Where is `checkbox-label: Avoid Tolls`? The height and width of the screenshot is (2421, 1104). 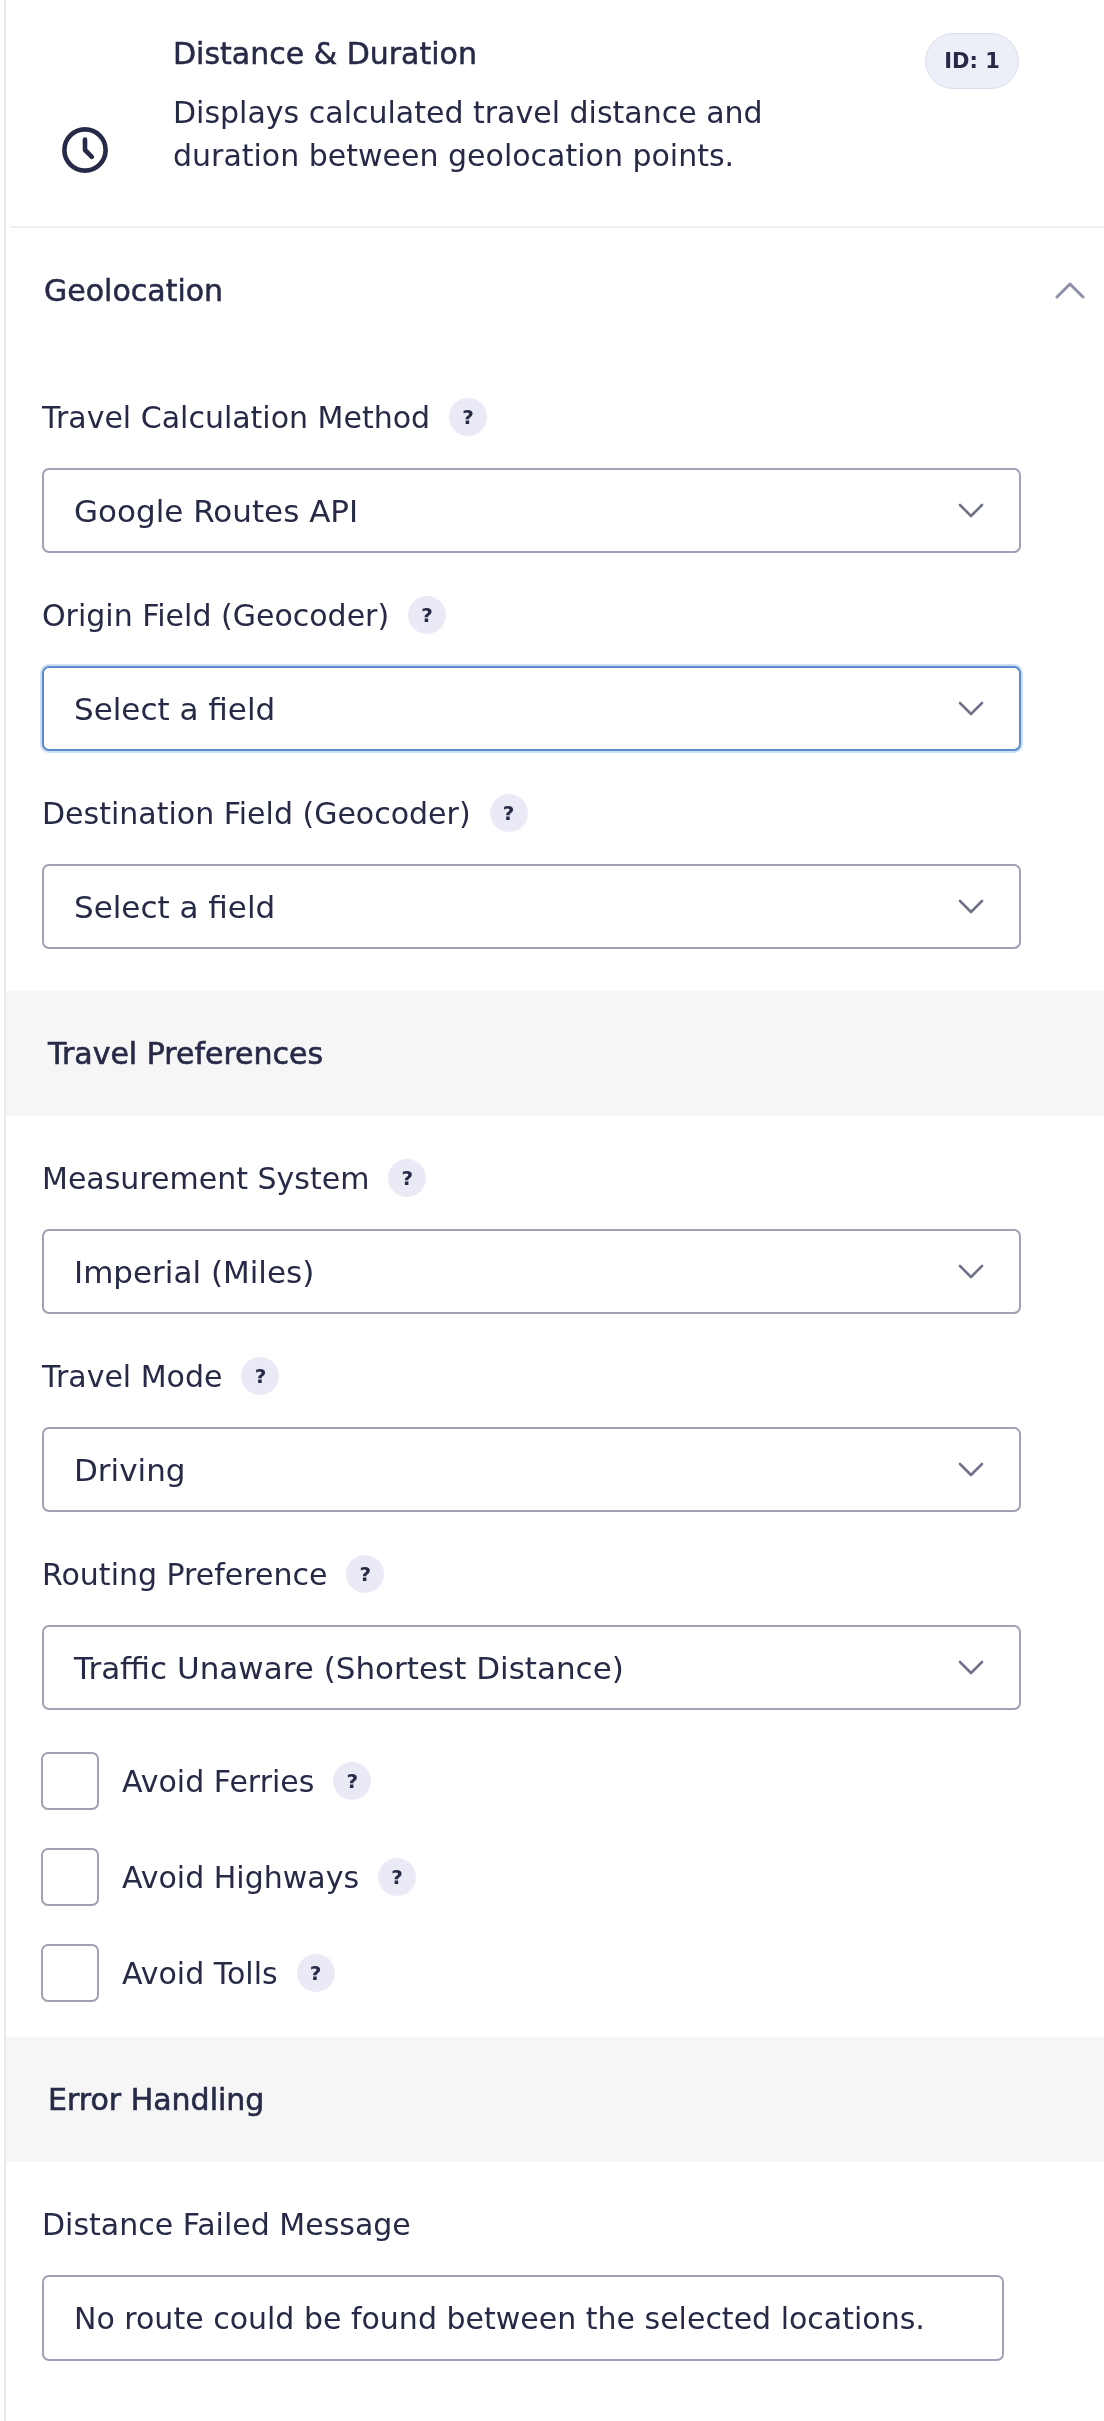
checkbox-label: Avoid Tolls is located at coordinates (200, 1973).